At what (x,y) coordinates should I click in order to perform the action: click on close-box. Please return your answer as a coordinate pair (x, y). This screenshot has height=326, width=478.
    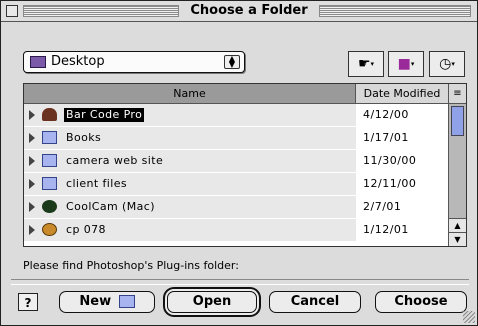
    Looking at the image, I should click on (12, 11).